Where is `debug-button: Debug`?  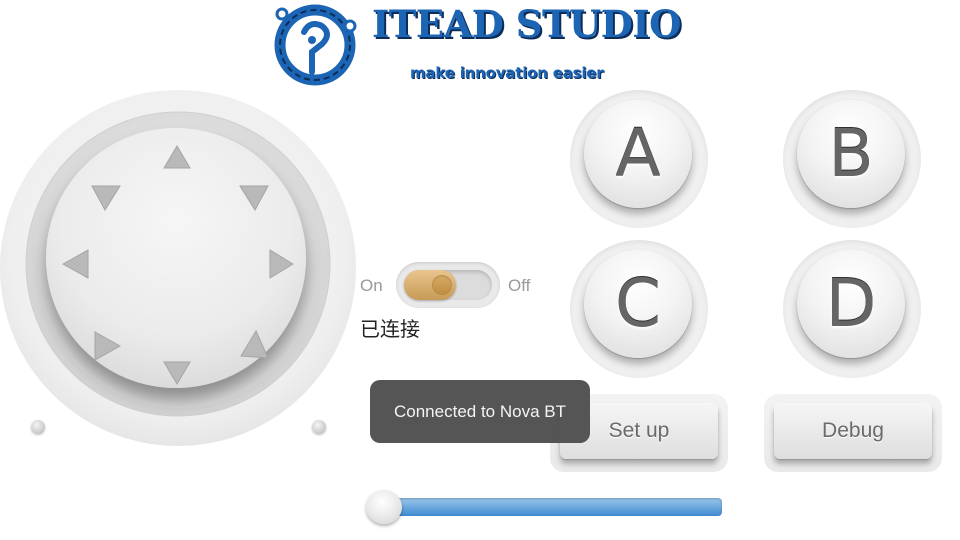
debug-button: Debug is located at coordinates (853, 433).